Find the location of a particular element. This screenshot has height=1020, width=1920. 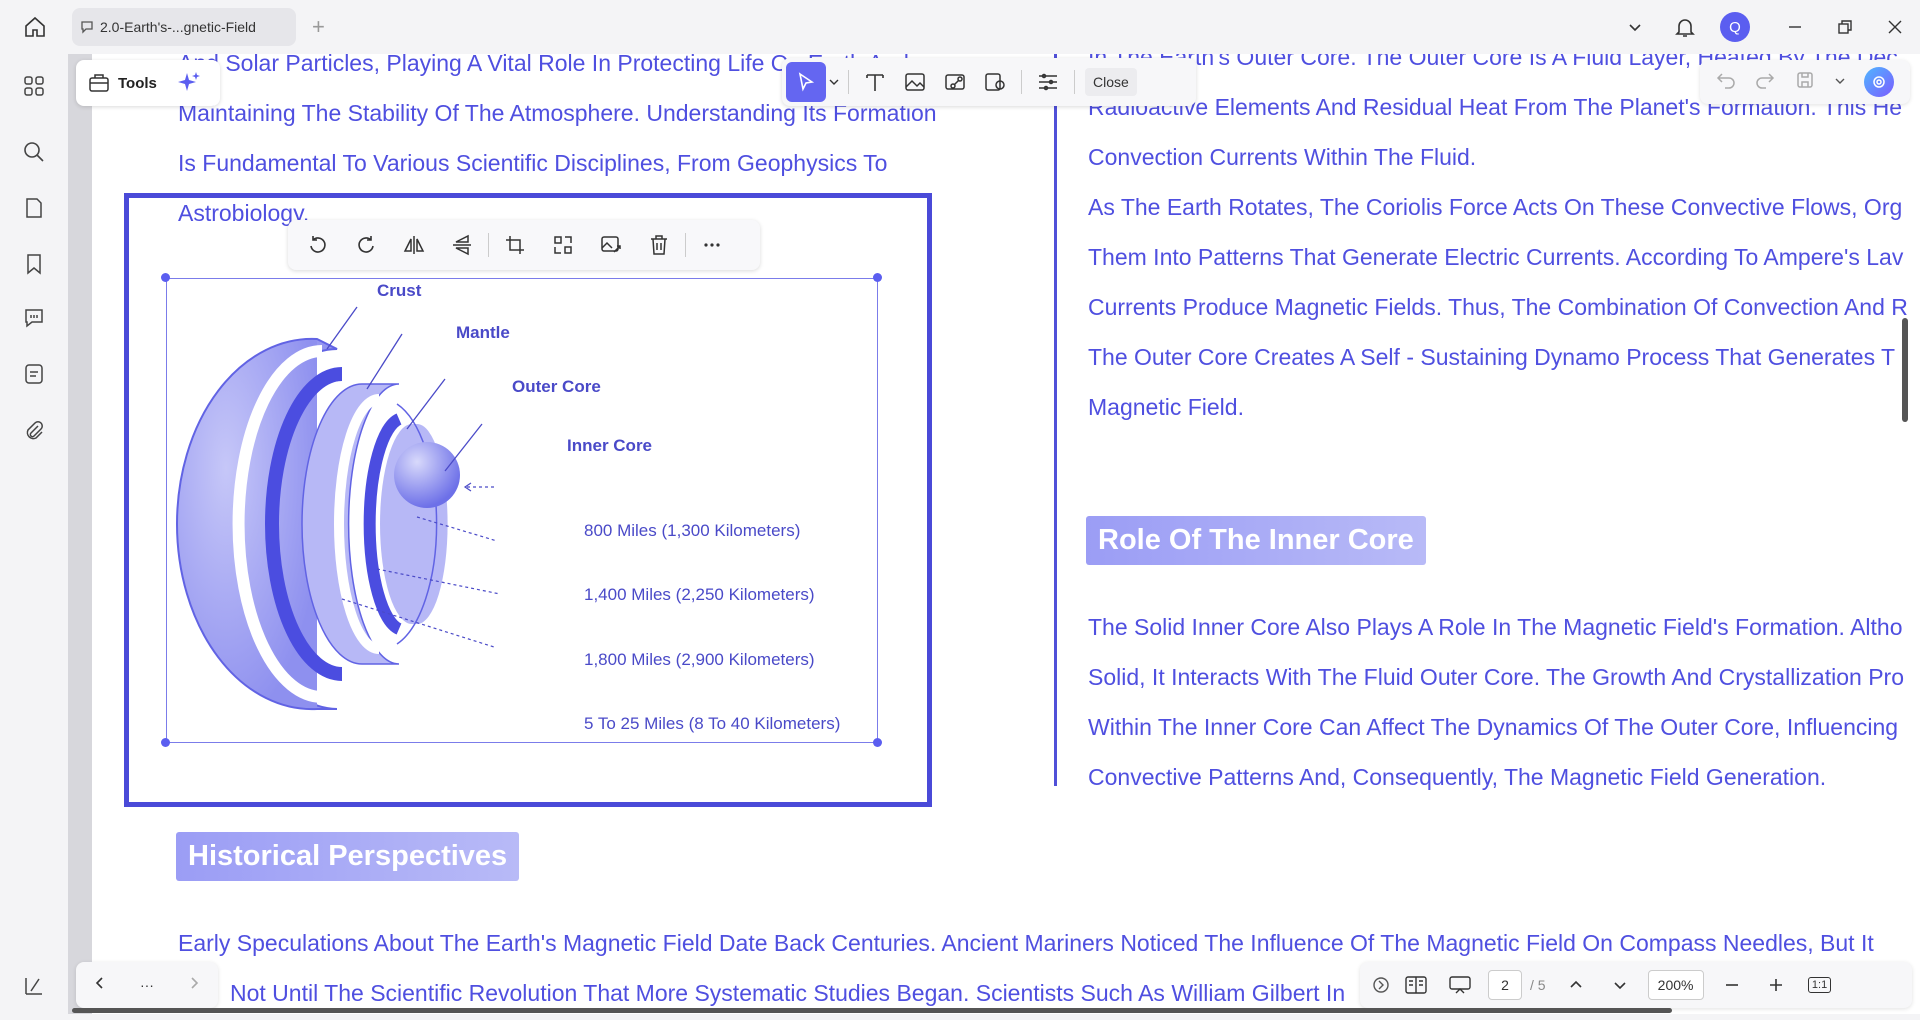

right-toolbar is located at coordinates (1805, 82).